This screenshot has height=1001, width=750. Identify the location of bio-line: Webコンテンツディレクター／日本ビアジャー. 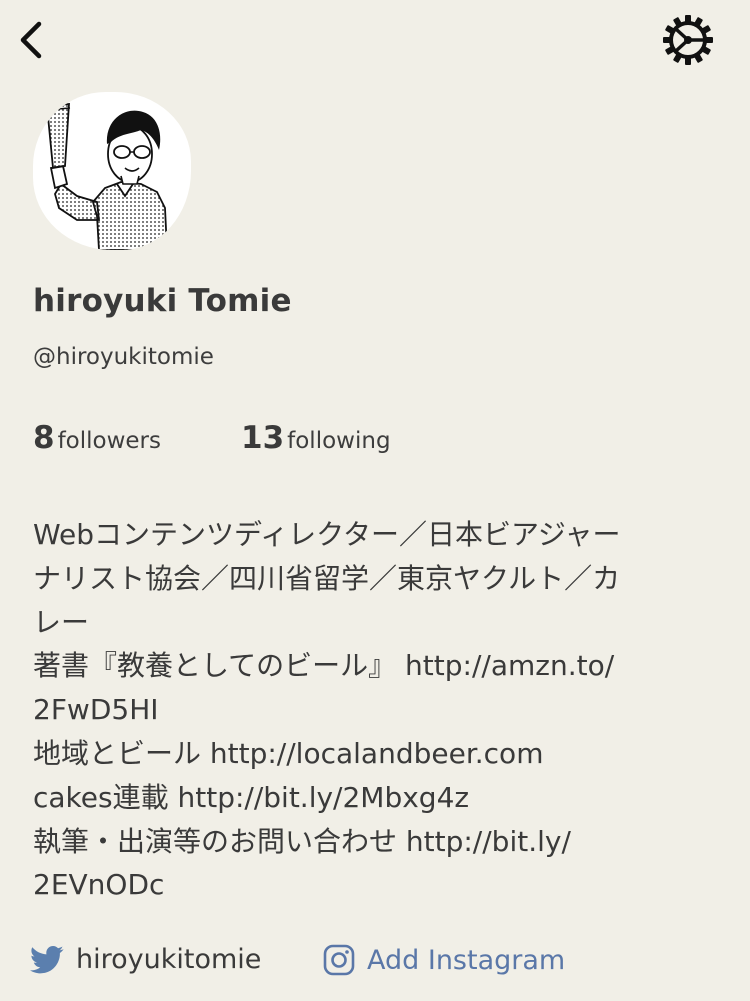
(327, 534).